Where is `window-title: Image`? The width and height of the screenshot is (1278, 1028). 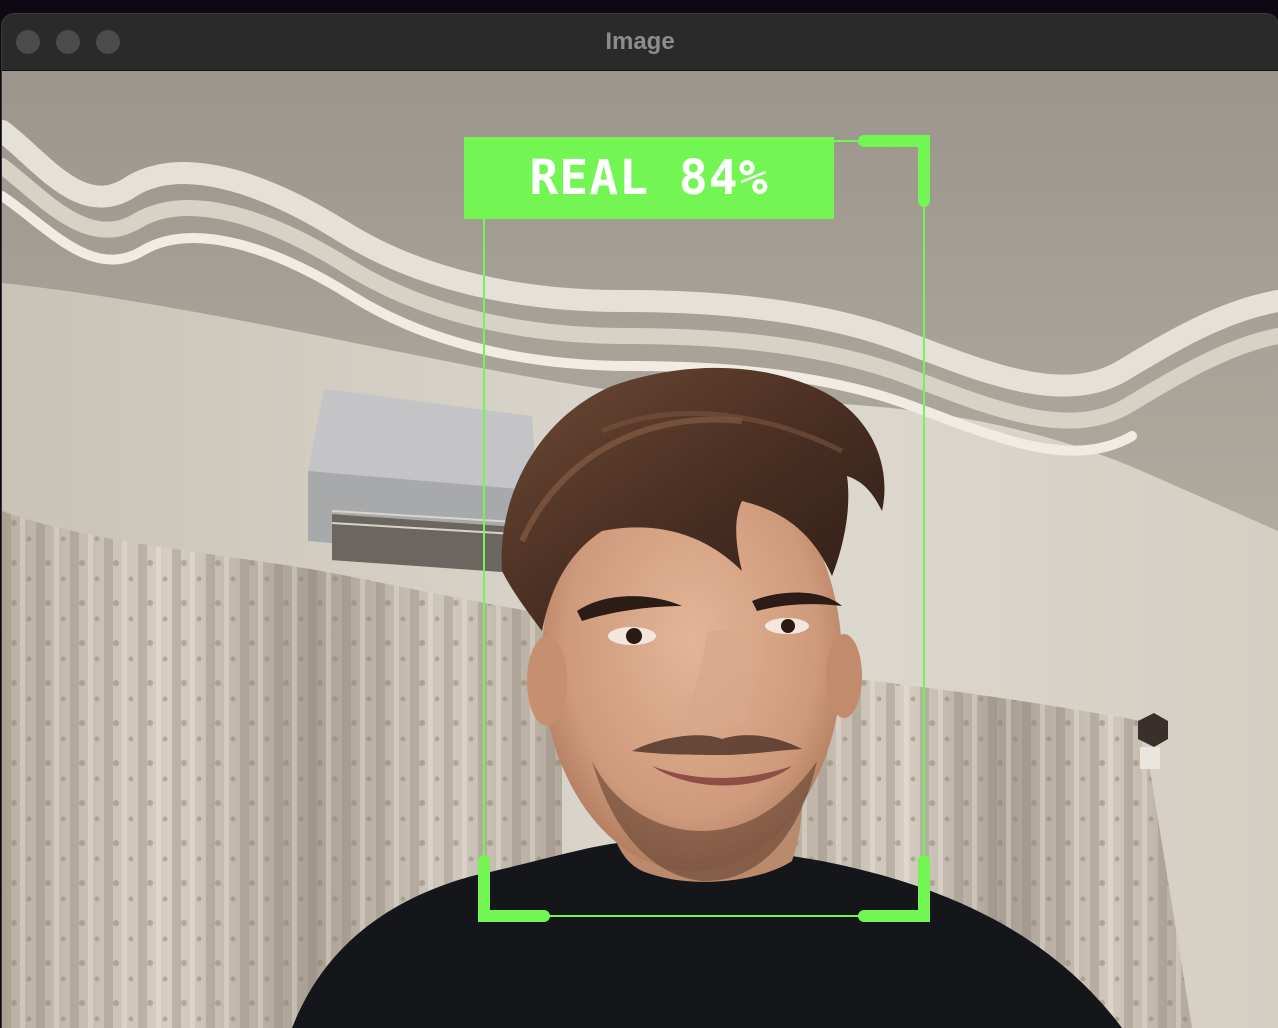 window-title: Image is located at coordinates (640, 41).